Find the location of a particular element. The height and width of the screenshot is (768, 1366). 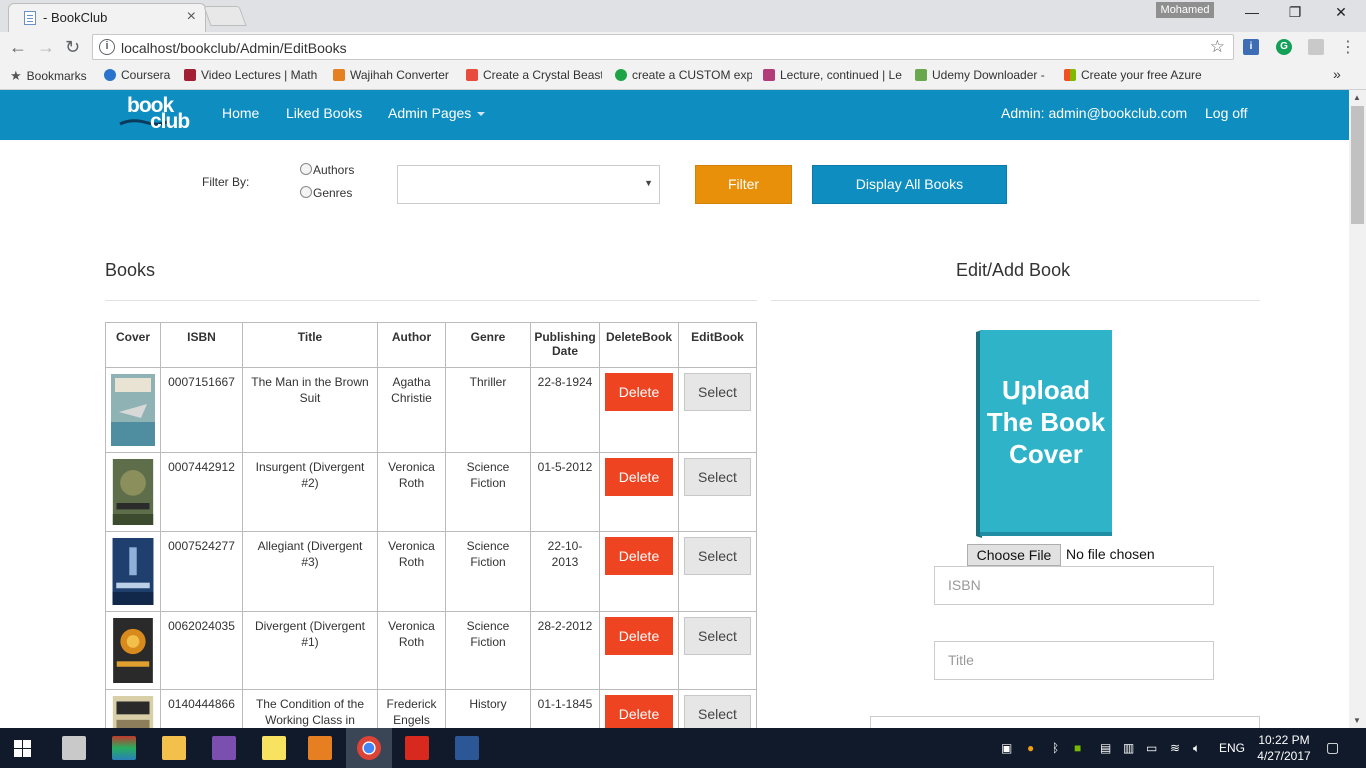

isbn-cell: 0062024035 is located at coordinates (201, 650).